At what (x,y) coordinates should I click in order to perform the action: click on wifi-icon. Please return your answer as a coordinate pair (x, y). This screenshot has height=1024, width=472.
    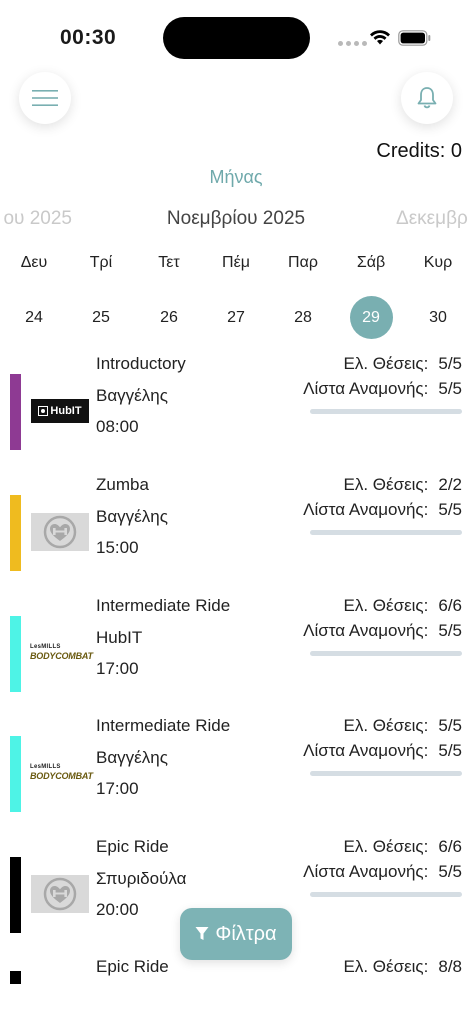
    Looking at the image, I should click on (380, 37).